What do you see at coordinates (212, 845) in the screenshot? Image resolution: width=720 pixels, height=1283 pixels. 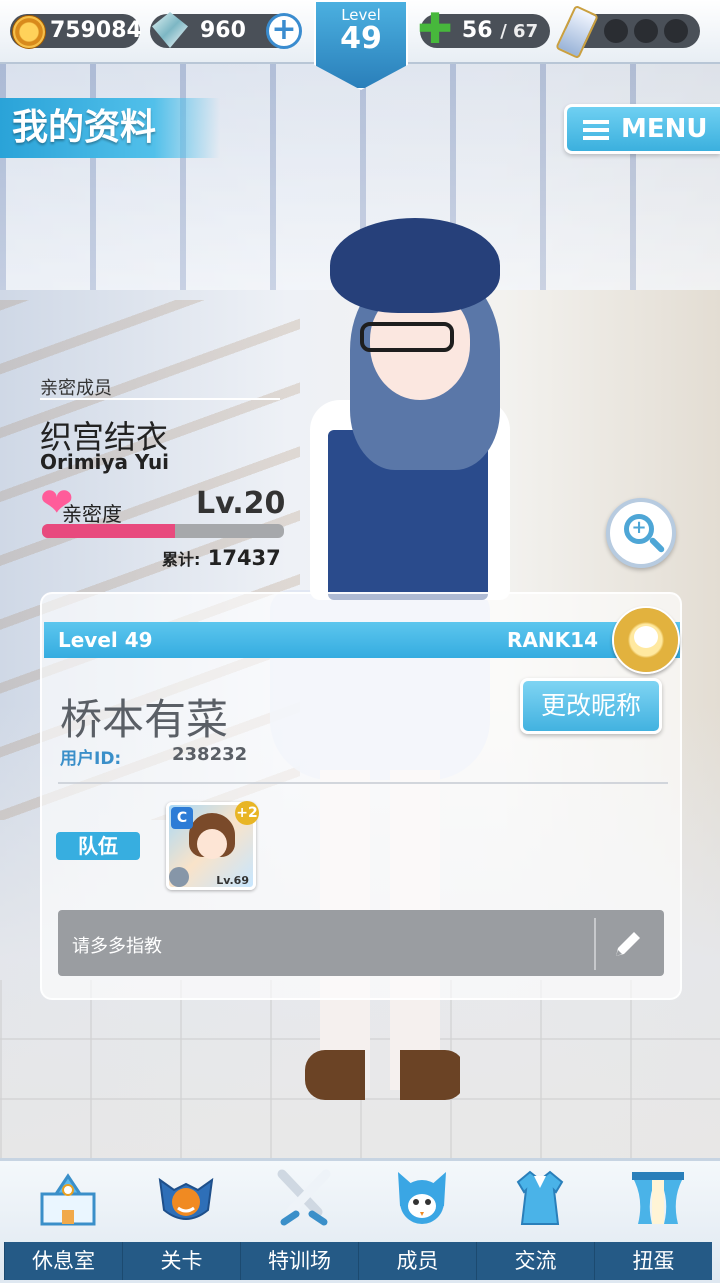 I see `team-member-card: C +2 Lv.69` at bounding box center [212, 845].